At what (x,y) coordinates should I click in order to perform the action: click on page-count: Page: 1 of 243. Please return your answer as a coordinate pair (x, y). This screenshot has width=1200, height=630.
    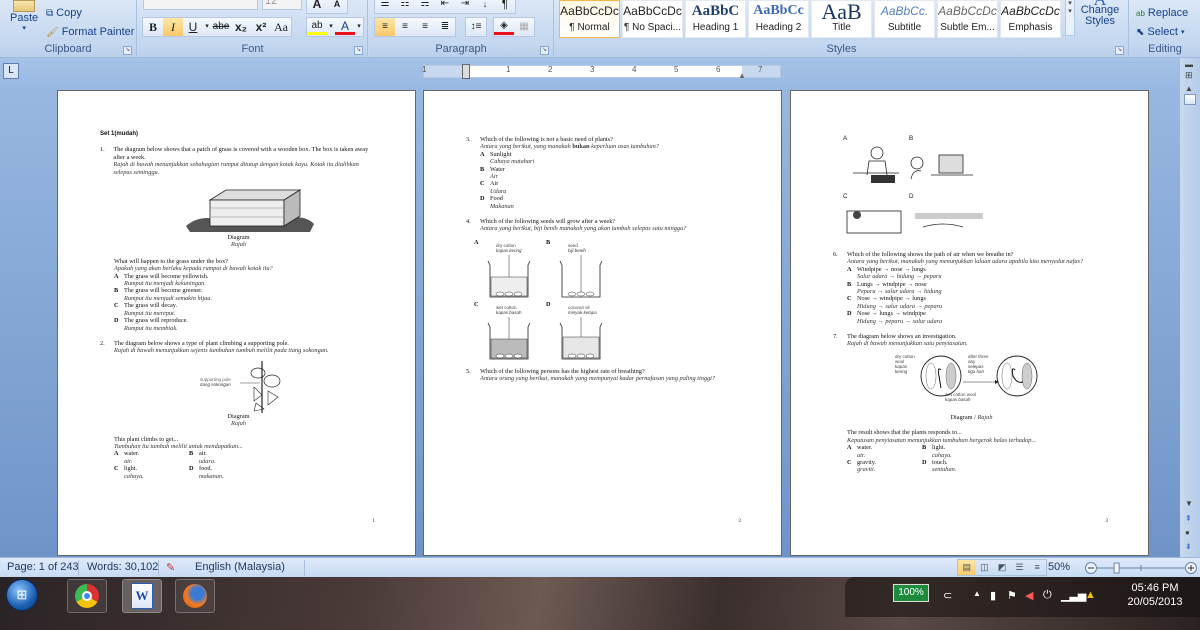
    Looking at the image, I should click on (43, 567).